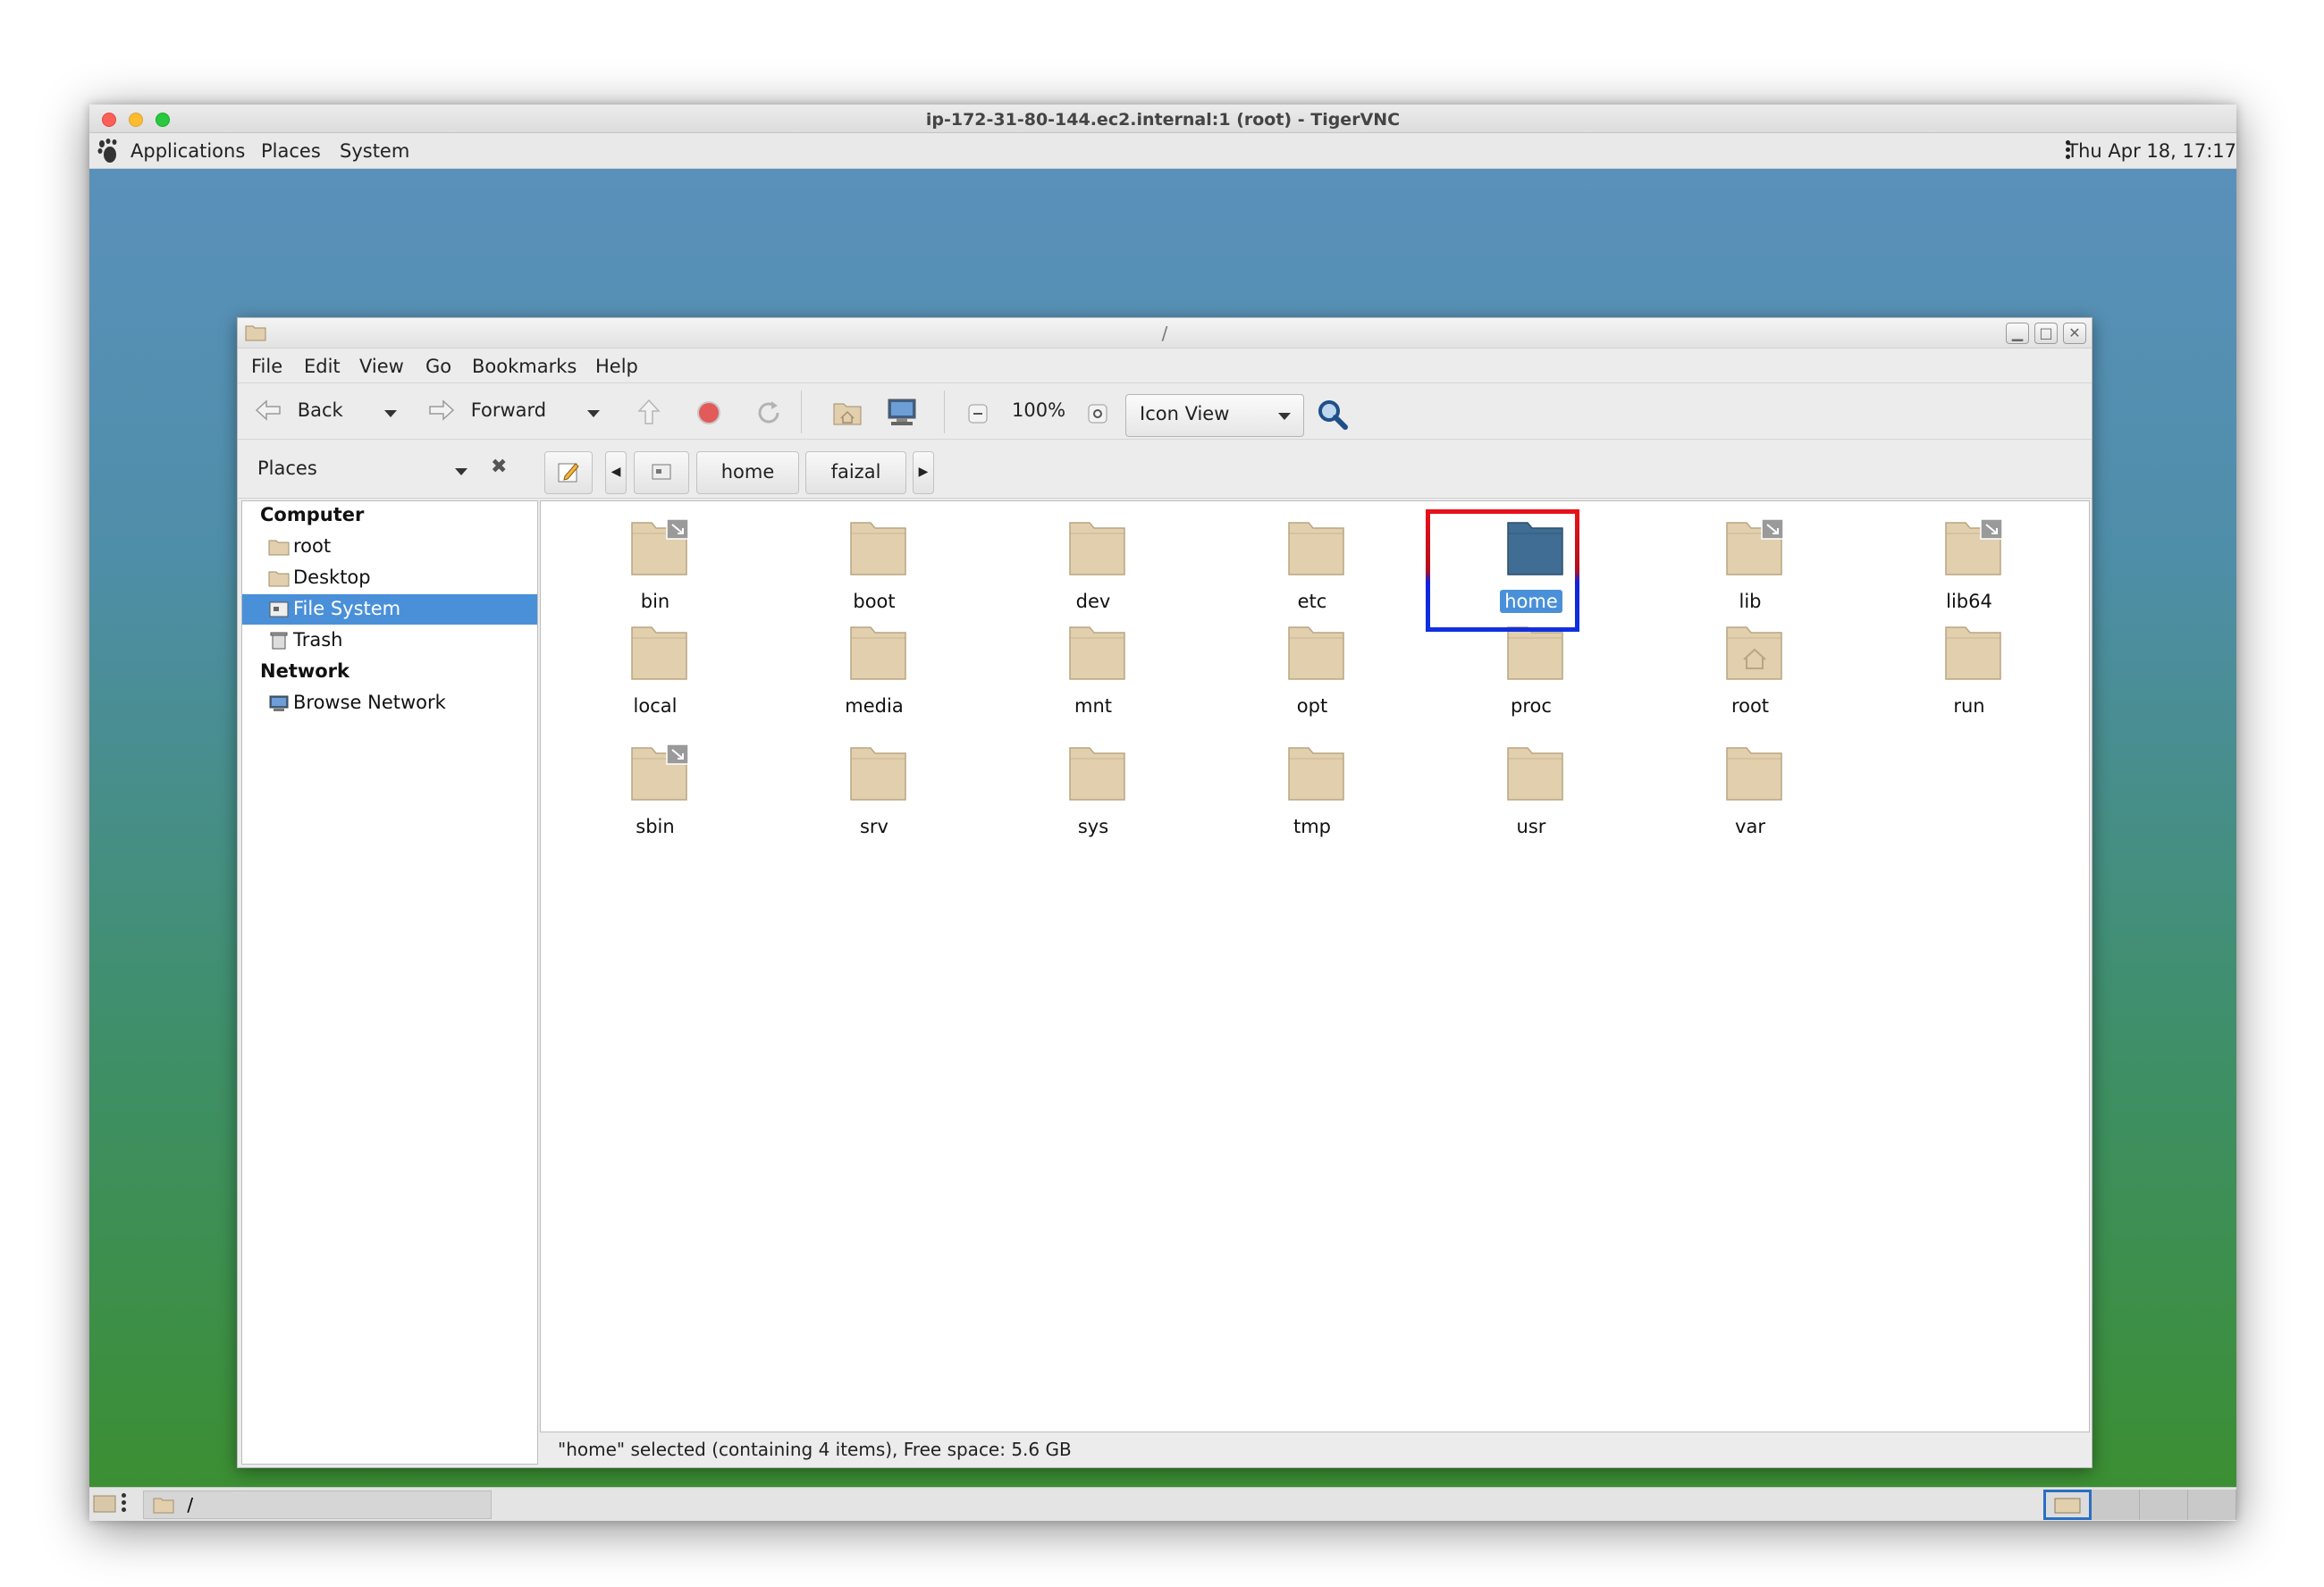  What do you see at coordinates (279, 641) in the screenshot?
I see `trash-icon` at bounding box center [279, 641].